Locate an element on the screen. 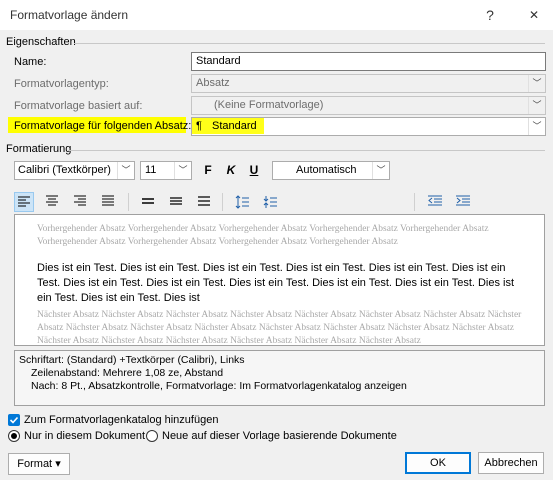 This screenshot has width=553, height=480. add-to-gallery-label: Zum Formatvorlagenkatalog hinzufügen is located at coordinates (121, 420).